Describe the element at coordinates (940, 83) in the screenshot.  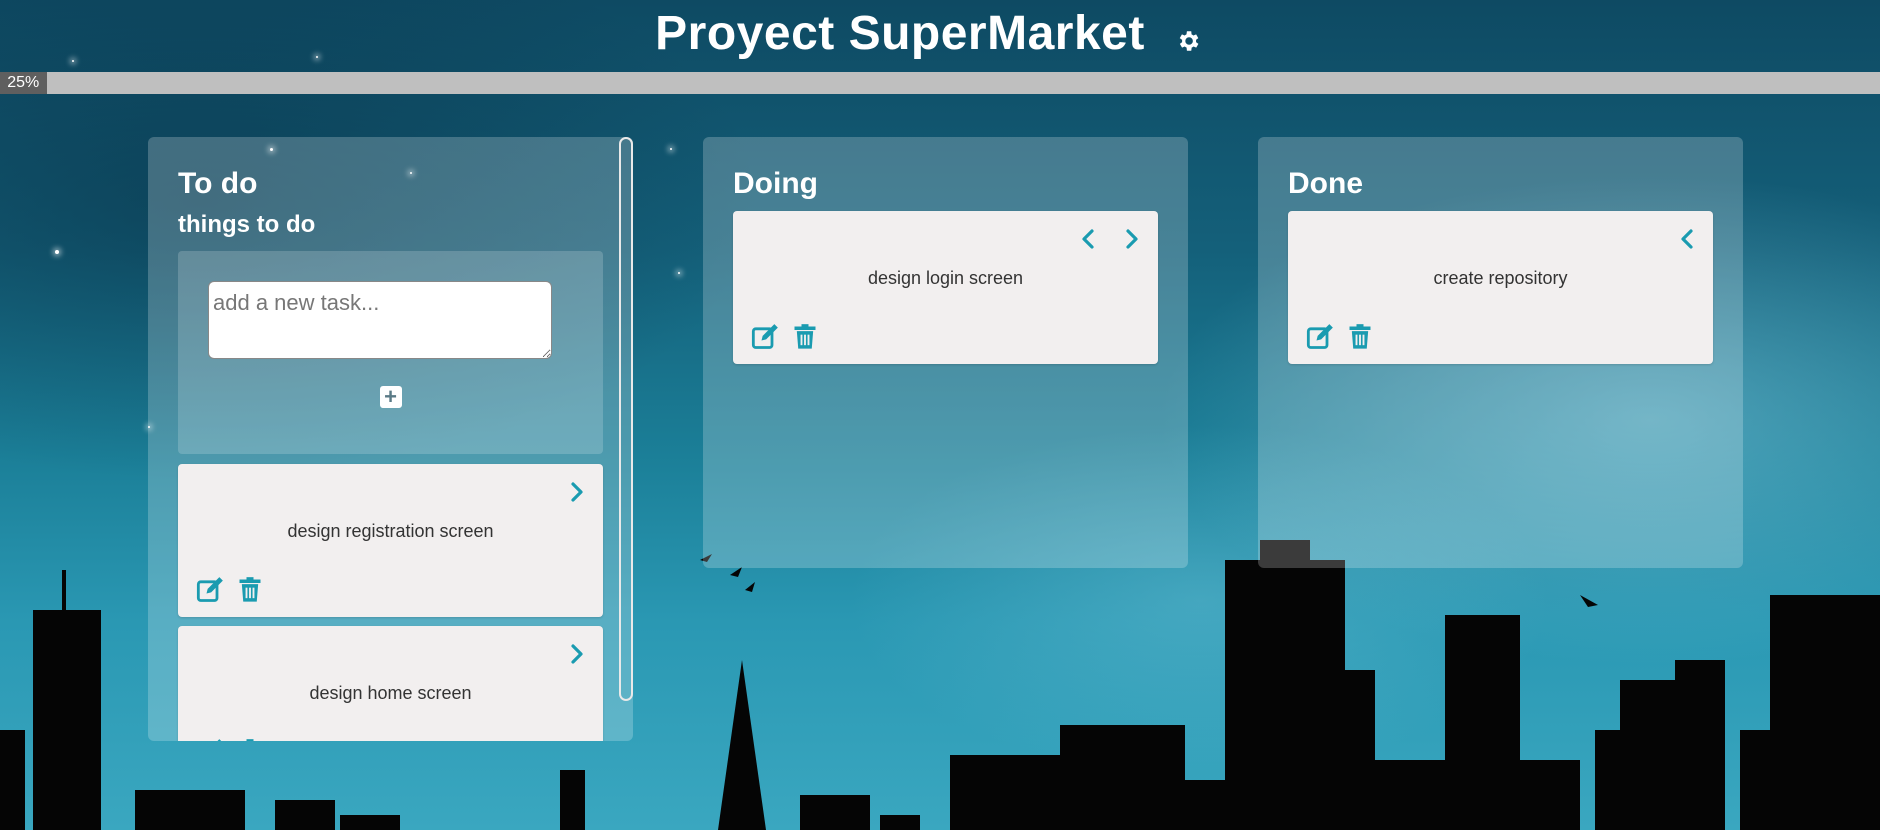
I see `progress-bar: 25%` at that location.